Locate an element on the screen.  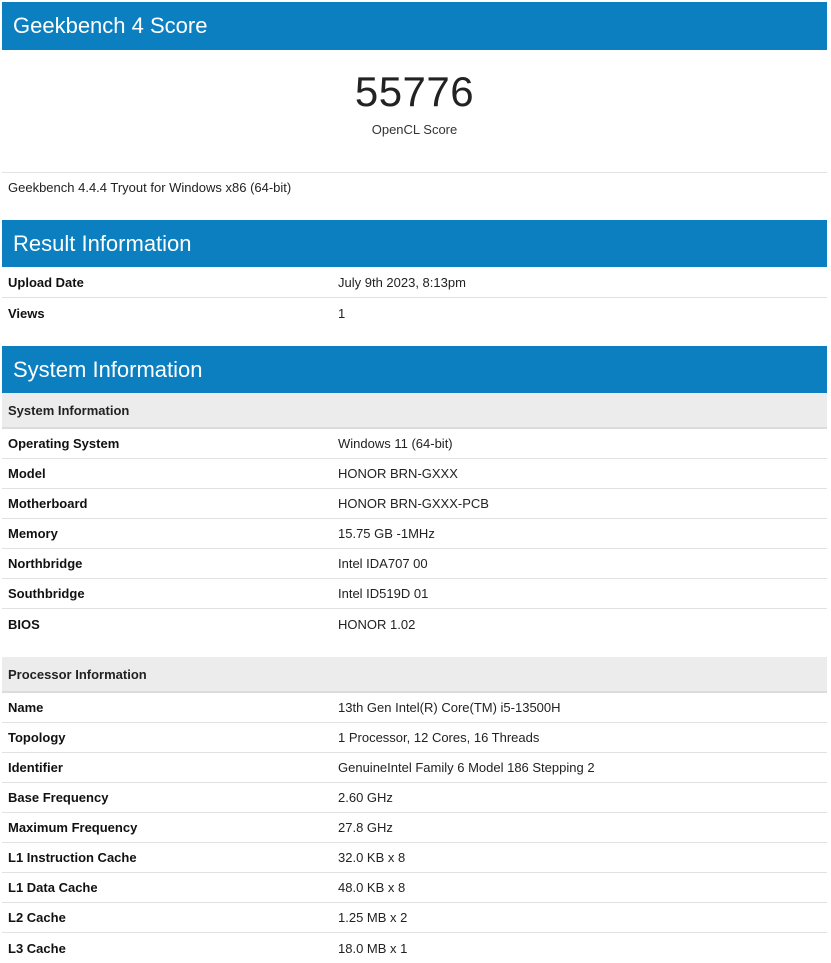
row-label: Memory is located at coordinates (33, 533).